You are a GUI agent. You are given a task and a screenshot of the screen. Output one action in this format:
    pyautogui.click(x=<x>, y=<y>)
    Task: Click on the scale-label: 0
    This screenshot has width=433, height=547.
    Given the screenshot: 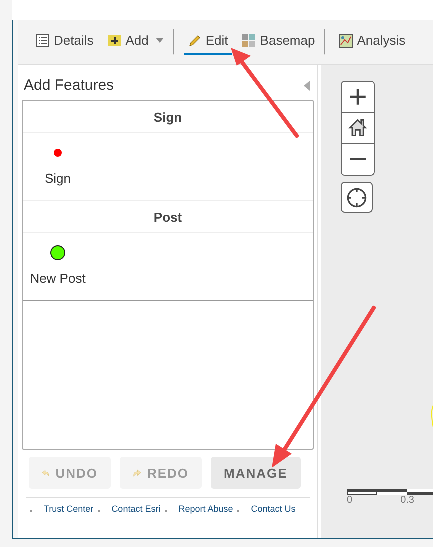 What is the action you would take?
    pyautogui.click(x=350, y=500)
    